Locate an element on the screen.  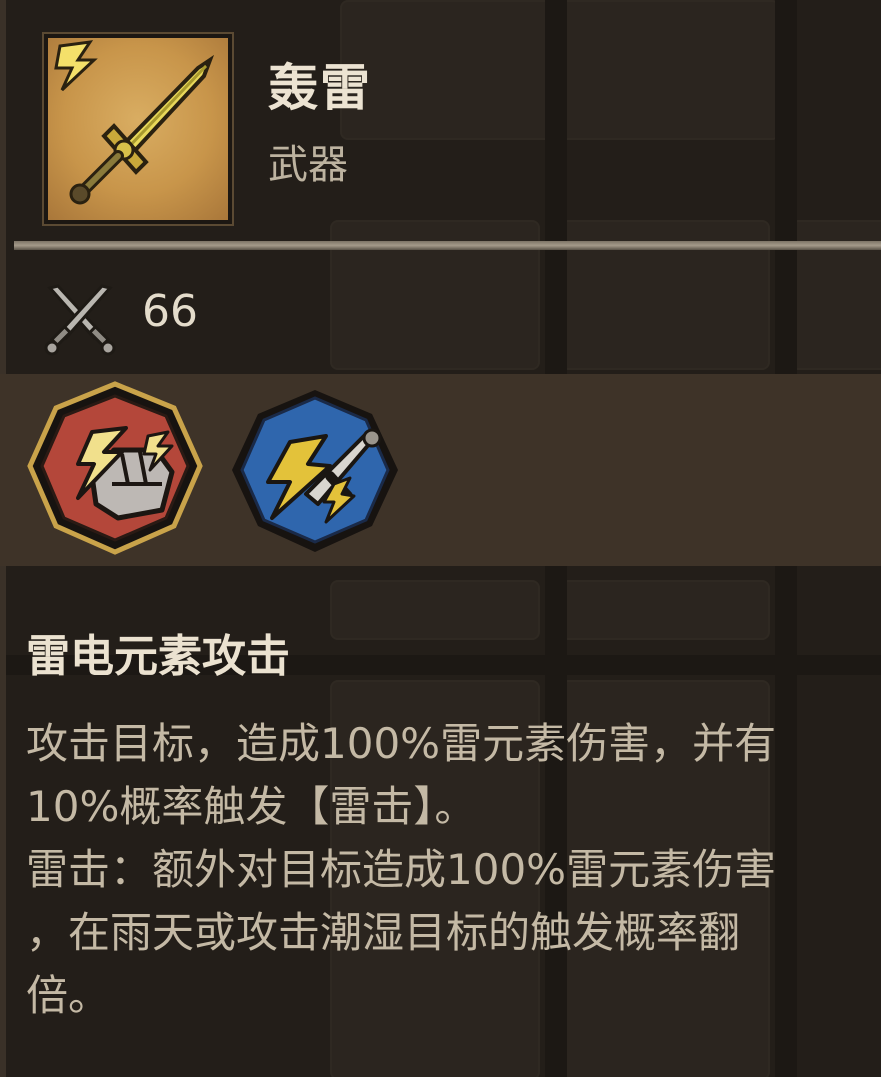
item-name: 轰雷 is located at coordinates (320, 88).